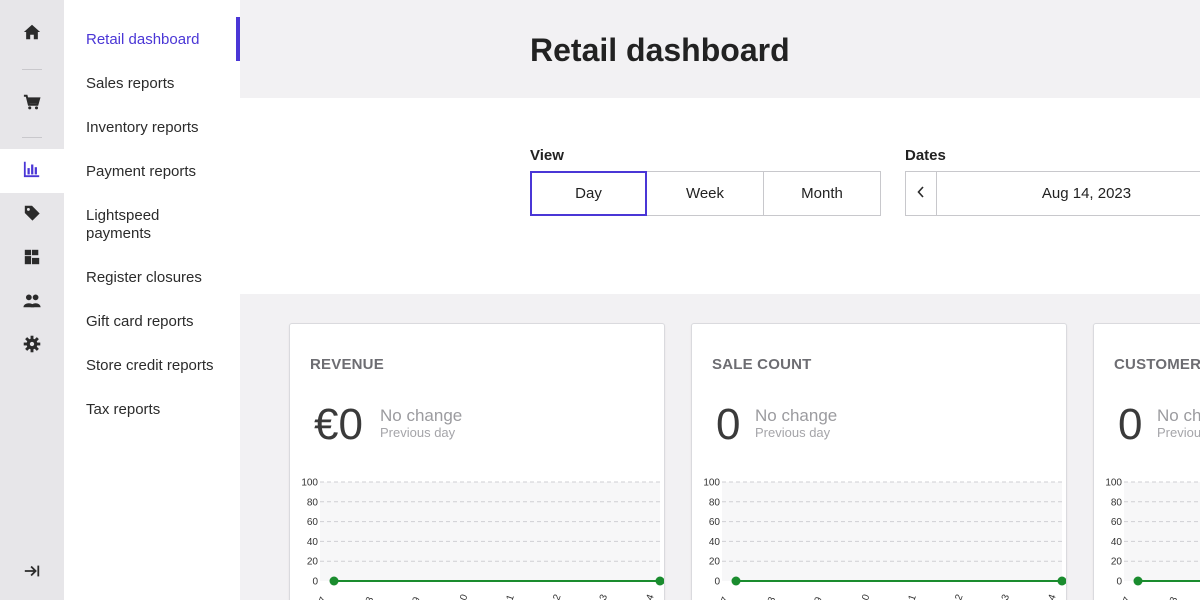 This screenshot has height=600, width=1200. What do you see at coordinates (347, 364) in the screenshot?
I see `card-title: REVENUE` at bounding box center [347, 364].